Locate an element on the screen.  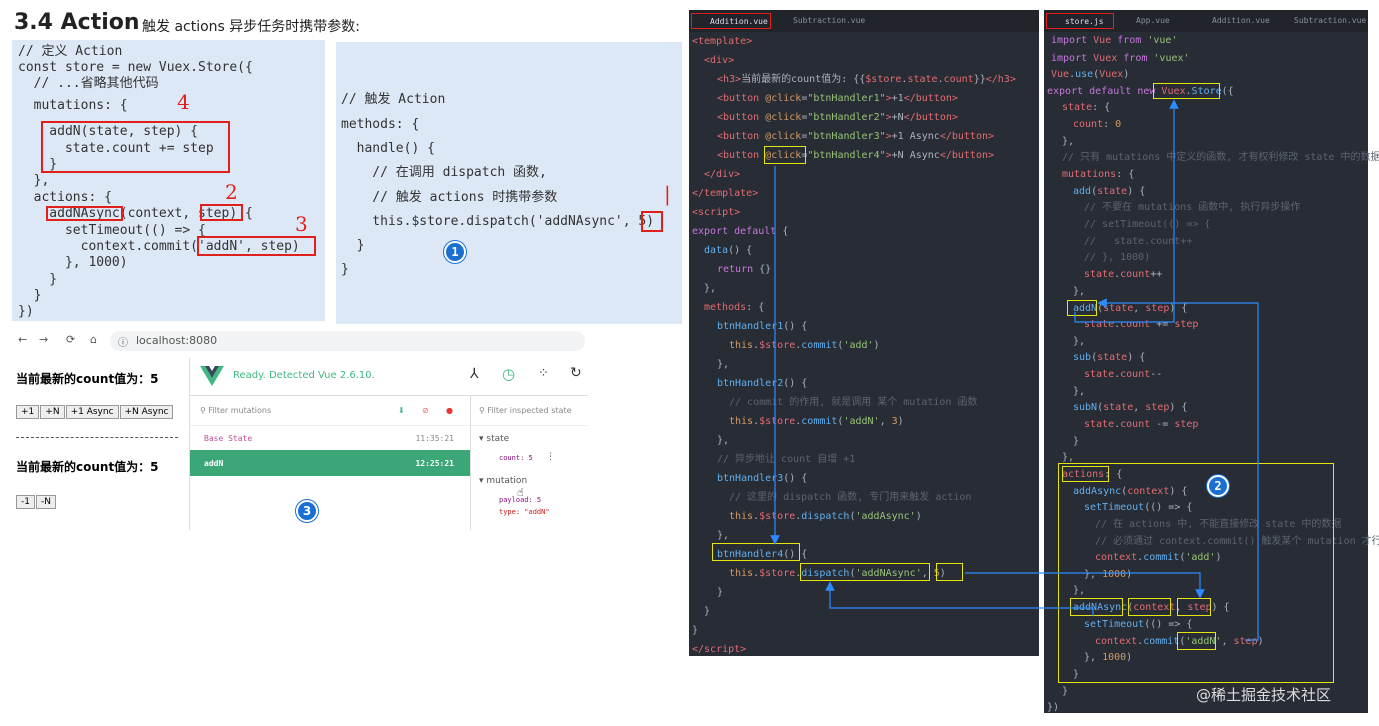
arrow-payload-to-step is located at coordinates (1085, 585).